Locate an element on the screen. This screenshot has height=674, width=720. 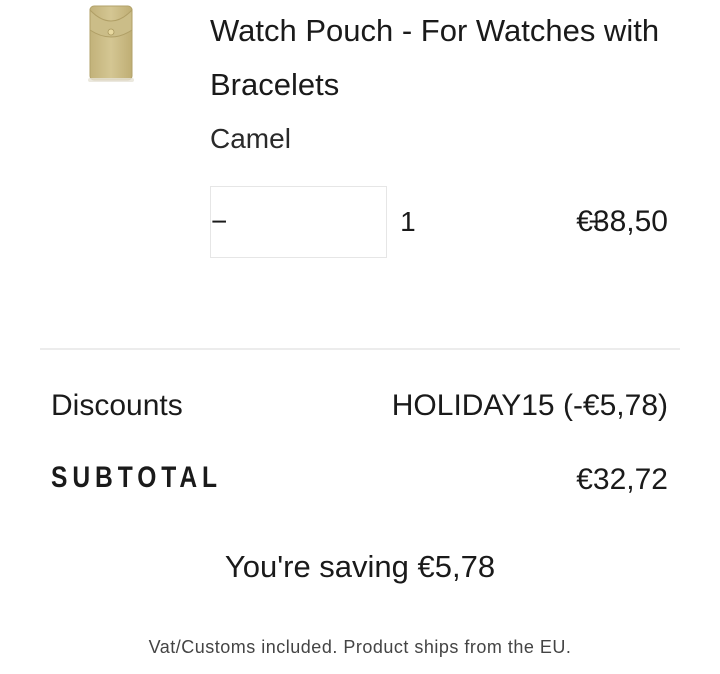
minus-icon: − is located at coordinates (219, 221).